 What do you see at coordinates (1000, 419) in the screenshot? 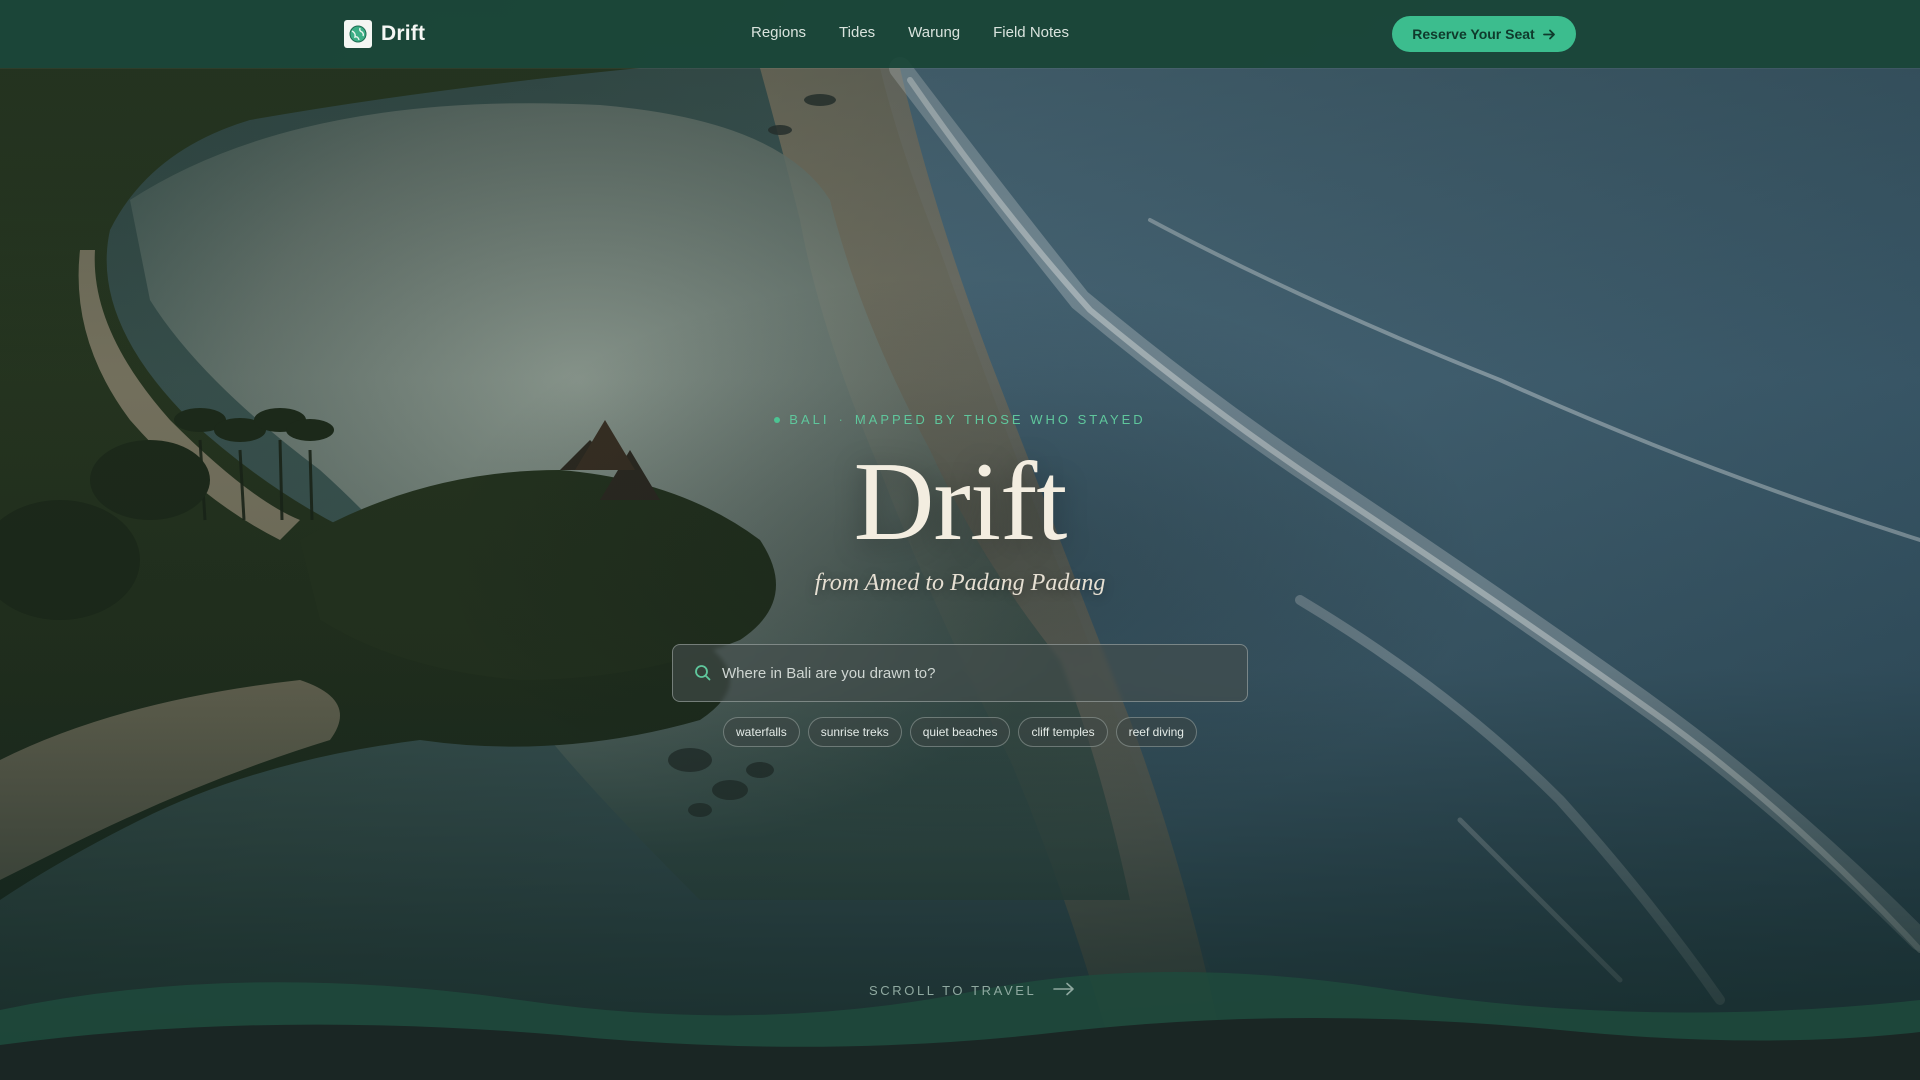
I see `eyebrow-tagline: MAPPED BY THOSE WHO STAYED` at bounding box center [1000, 419].